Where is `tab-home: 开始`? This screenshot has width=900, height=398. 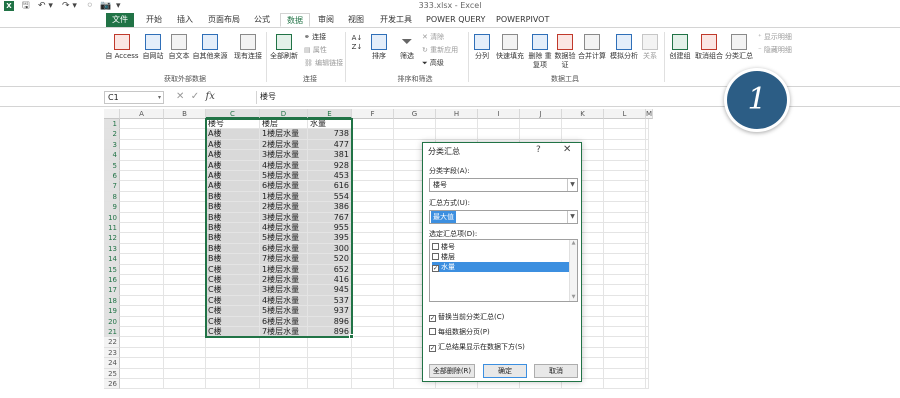 tab-home: 开始 is located at coordinates (154, 20).